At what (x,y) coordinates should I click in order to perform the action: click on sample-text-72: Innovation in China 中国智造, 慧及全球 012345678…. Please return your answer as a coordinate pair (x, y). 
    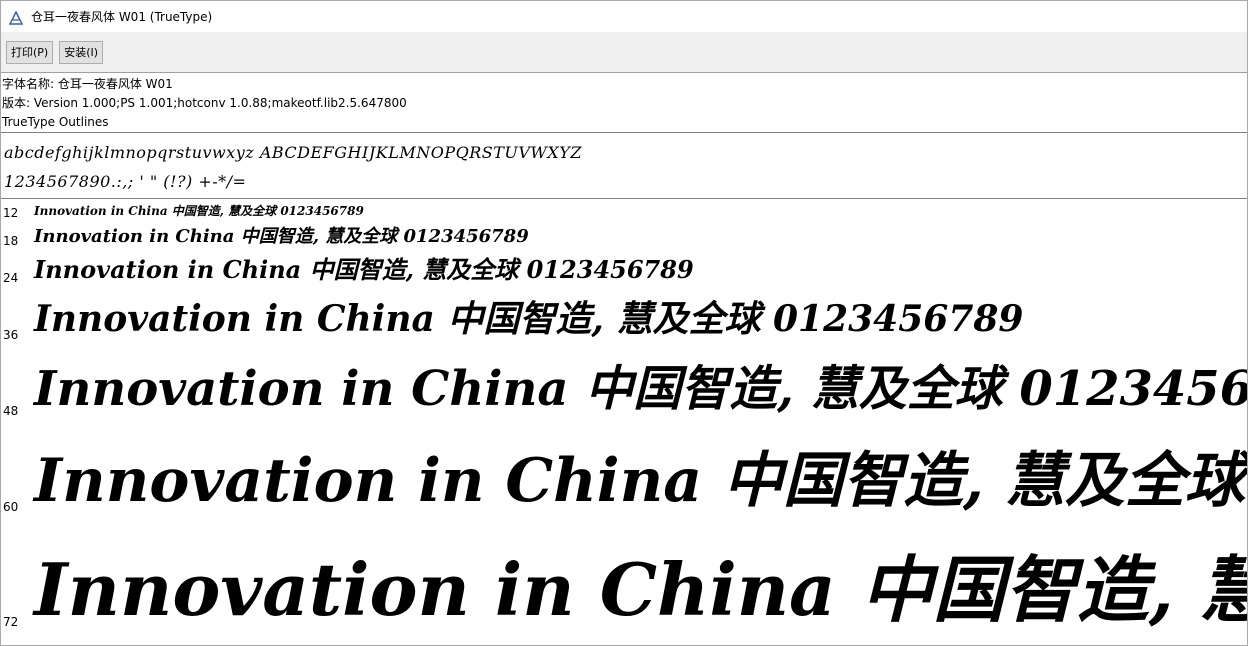
    Looking at the image, I should click on (640, 589).